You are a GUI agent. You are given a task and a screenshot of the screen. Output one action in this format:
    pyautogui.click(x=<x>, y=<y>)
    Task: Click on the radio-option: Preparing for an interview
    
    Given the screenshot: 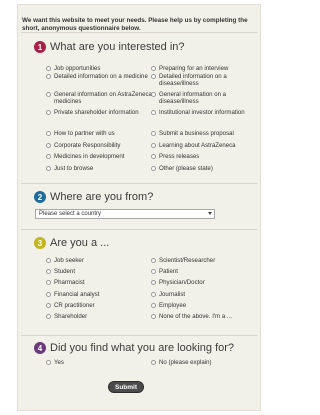 What is the action you would take?
    pyautogui.click(x=207, y=68)
    